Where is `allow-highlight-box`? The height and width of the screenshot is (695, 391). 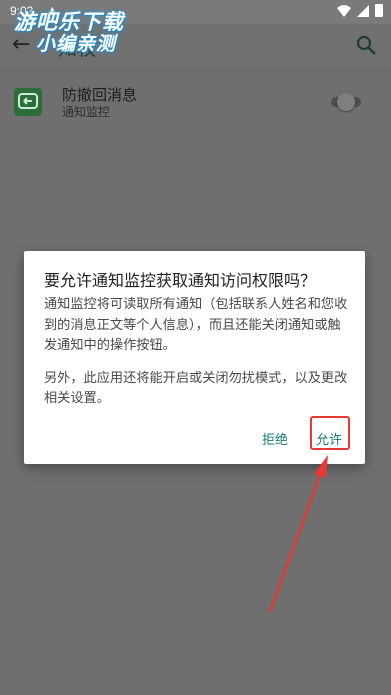 allow-highlight-box is located at coordinates (330, 433).